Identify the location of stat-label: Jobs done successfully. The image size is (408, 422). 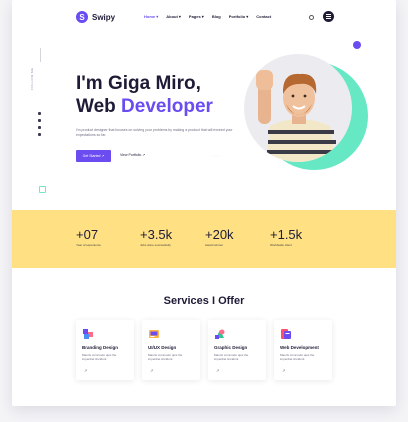
(155, 245).